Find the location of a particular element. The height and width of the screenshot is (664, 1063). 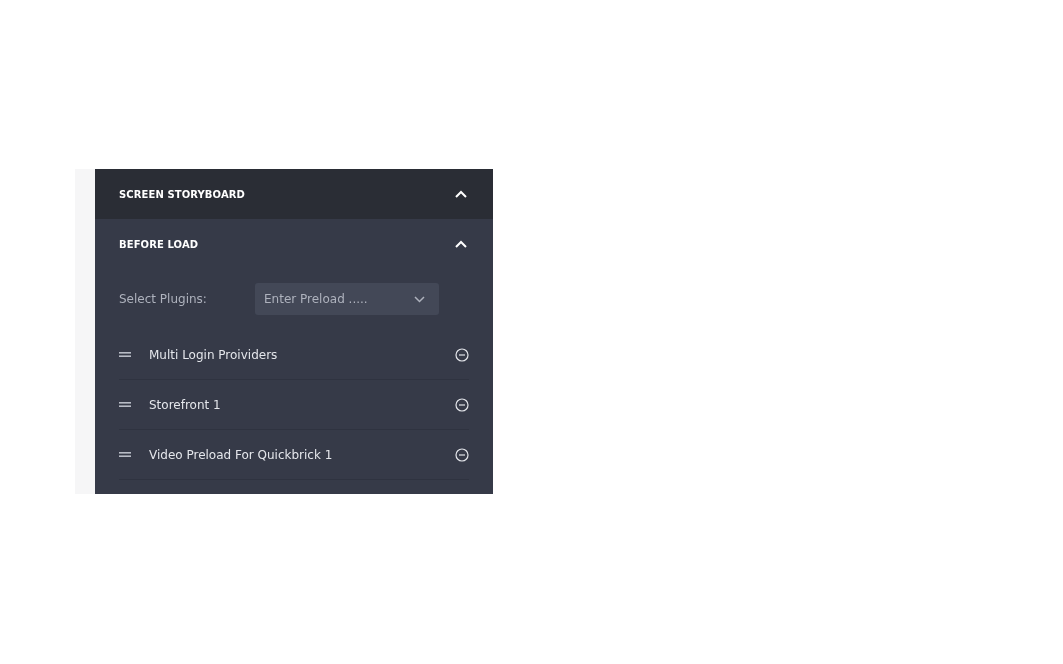

plugin-name: Multi Login Proividers is located at coordinates (214, 354).